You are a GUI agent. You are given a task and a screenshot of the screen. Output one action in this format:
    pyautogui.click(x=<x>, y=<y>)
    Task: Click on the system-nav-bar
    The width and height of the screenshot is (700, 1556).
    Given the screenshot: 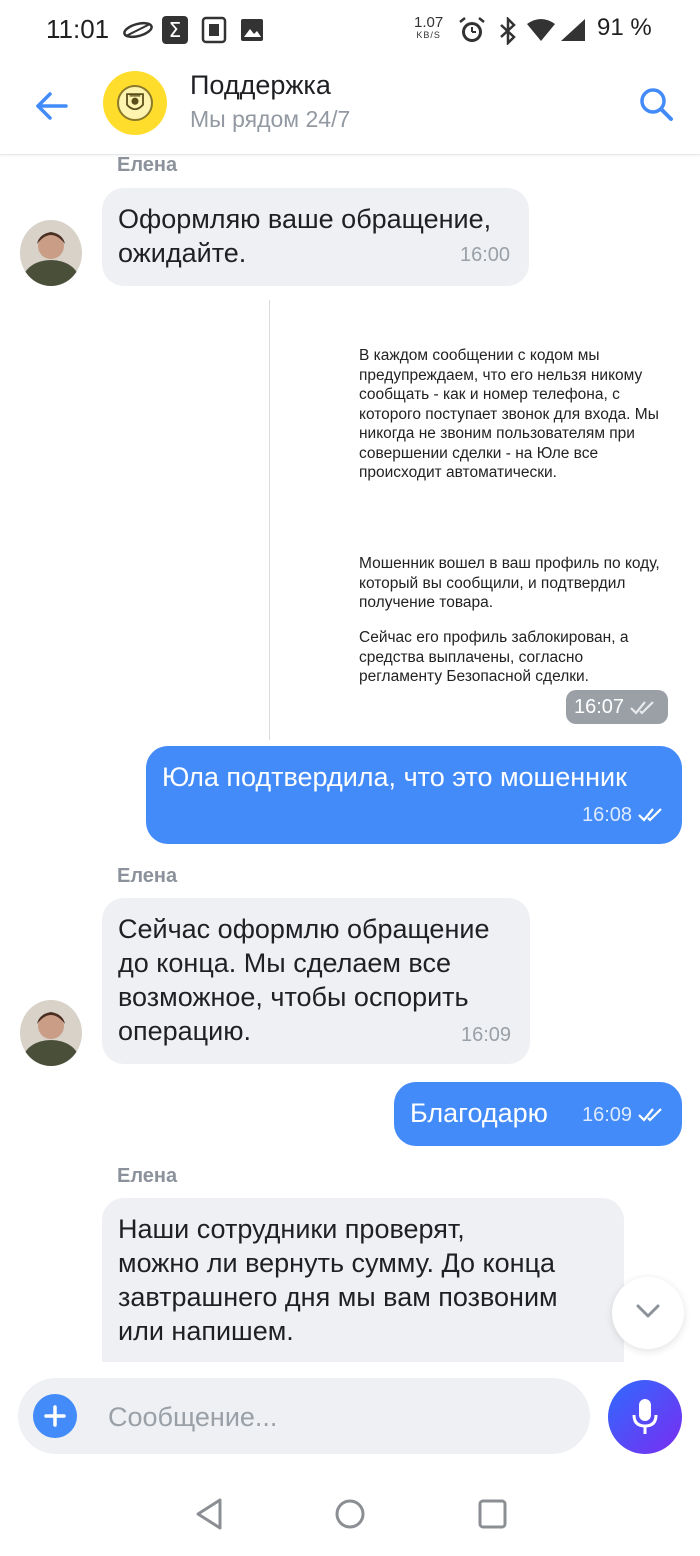 What is the action you would take?
    pyautogui.click(x=350, y=1514)
    